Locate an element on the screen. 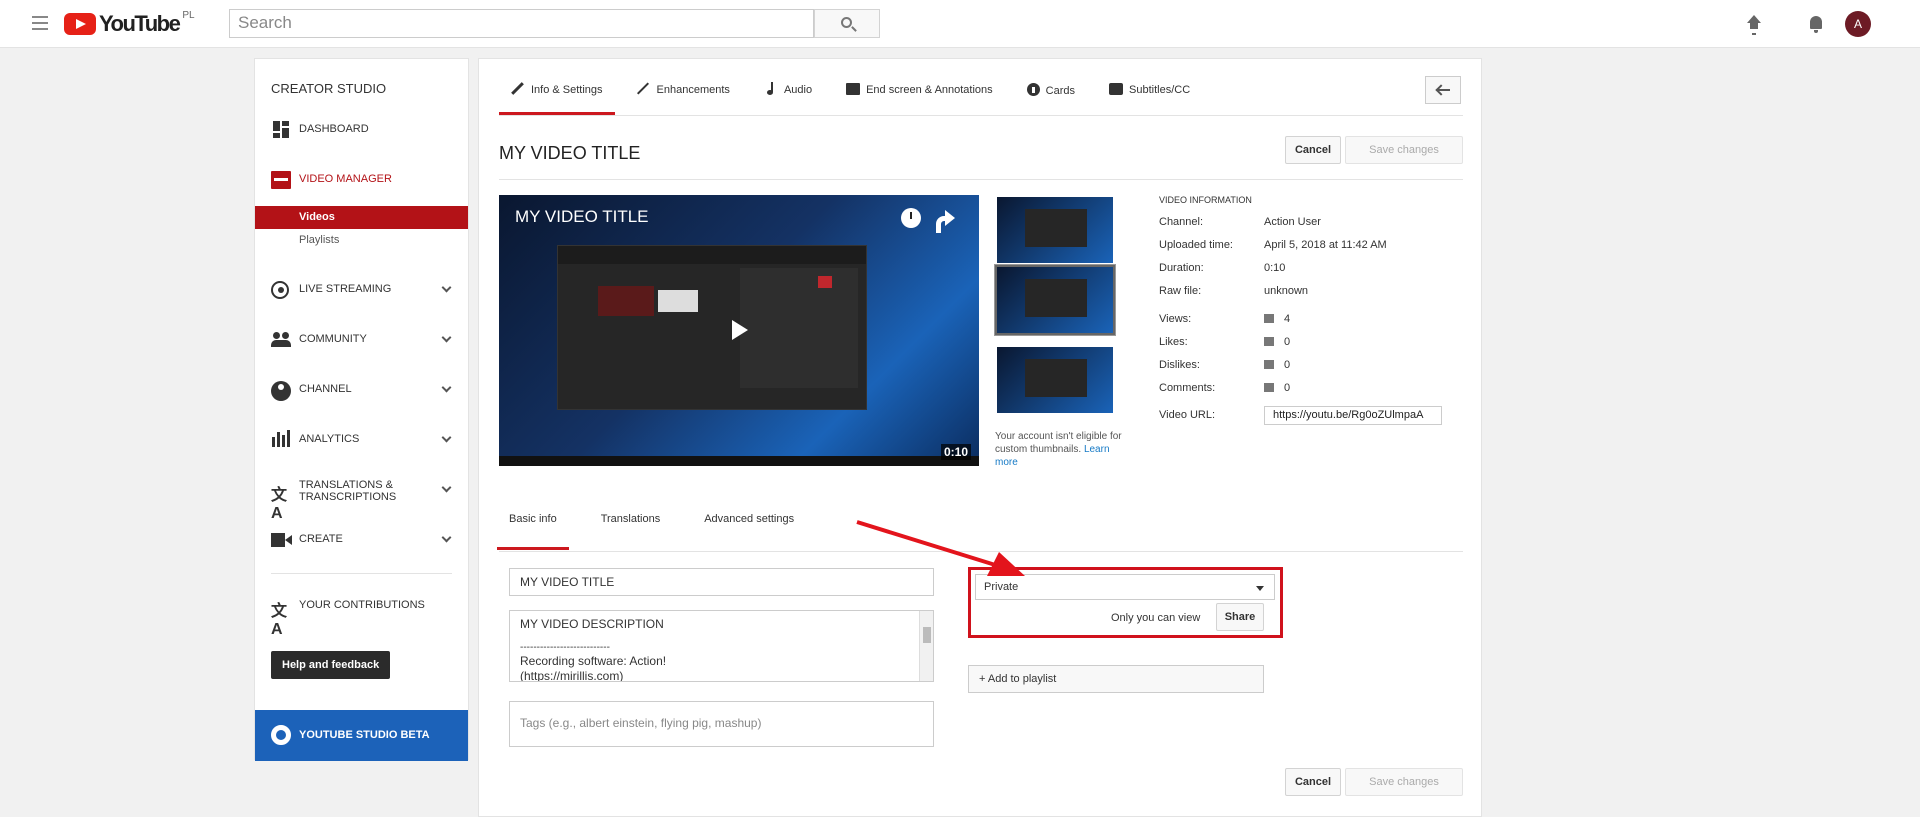 This screenshot has height=817, width=1920. sidebar-item-dashboard: DASHBOARD is located at coordinates (361, 129).